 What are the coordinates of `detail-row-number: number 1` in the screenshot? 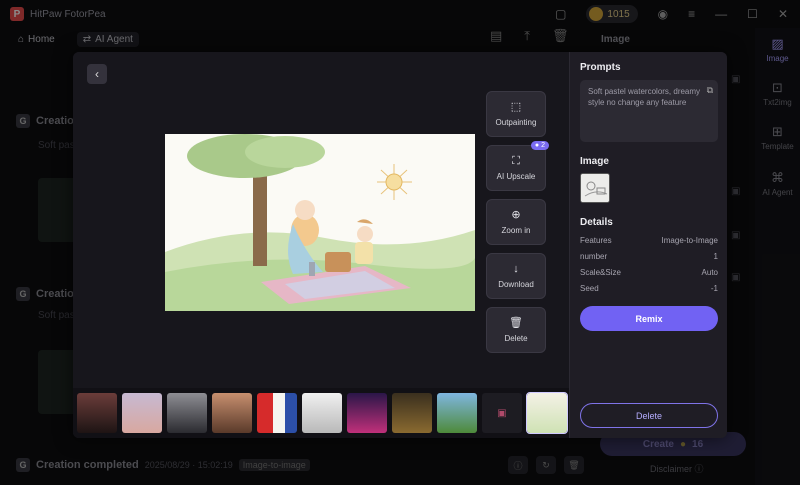 It's located at (649, 256).